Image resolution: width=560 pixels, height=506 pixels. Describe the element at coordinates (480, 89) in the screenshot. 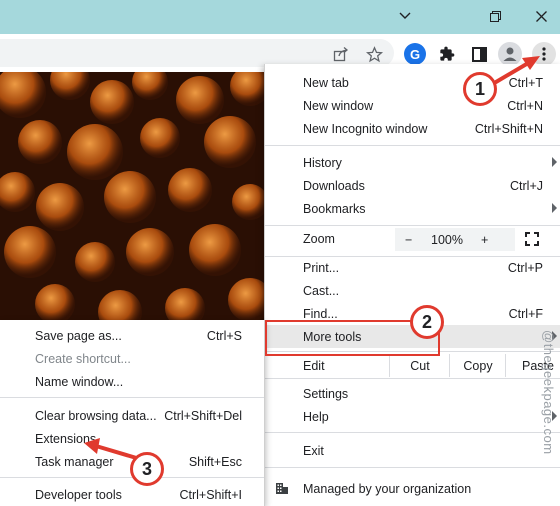

I see `callout-step-1: 1` at that location.